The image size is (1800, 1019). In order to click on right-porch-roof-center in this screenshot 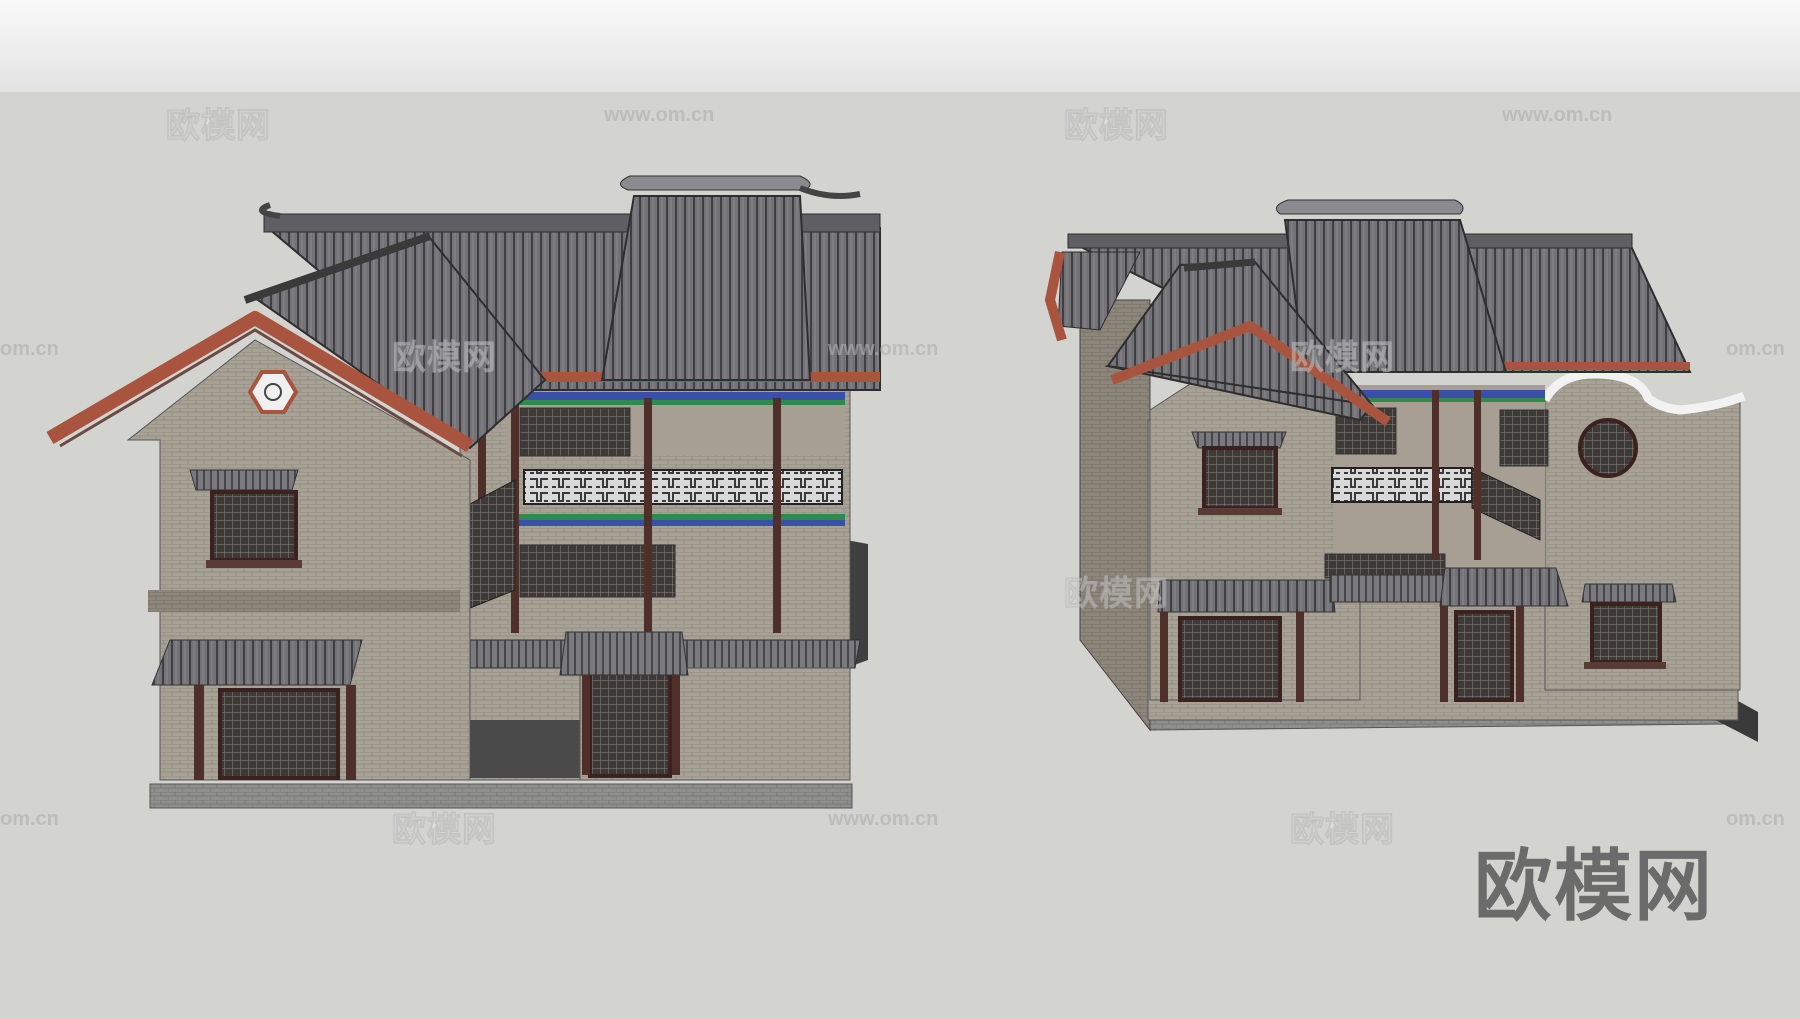, I will do `click(1504, 587)`.